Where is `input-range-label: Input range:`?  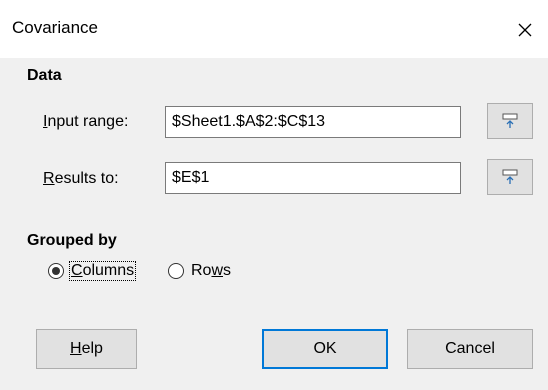
input-range-label: Input range: is located at coordinates (86, 121).